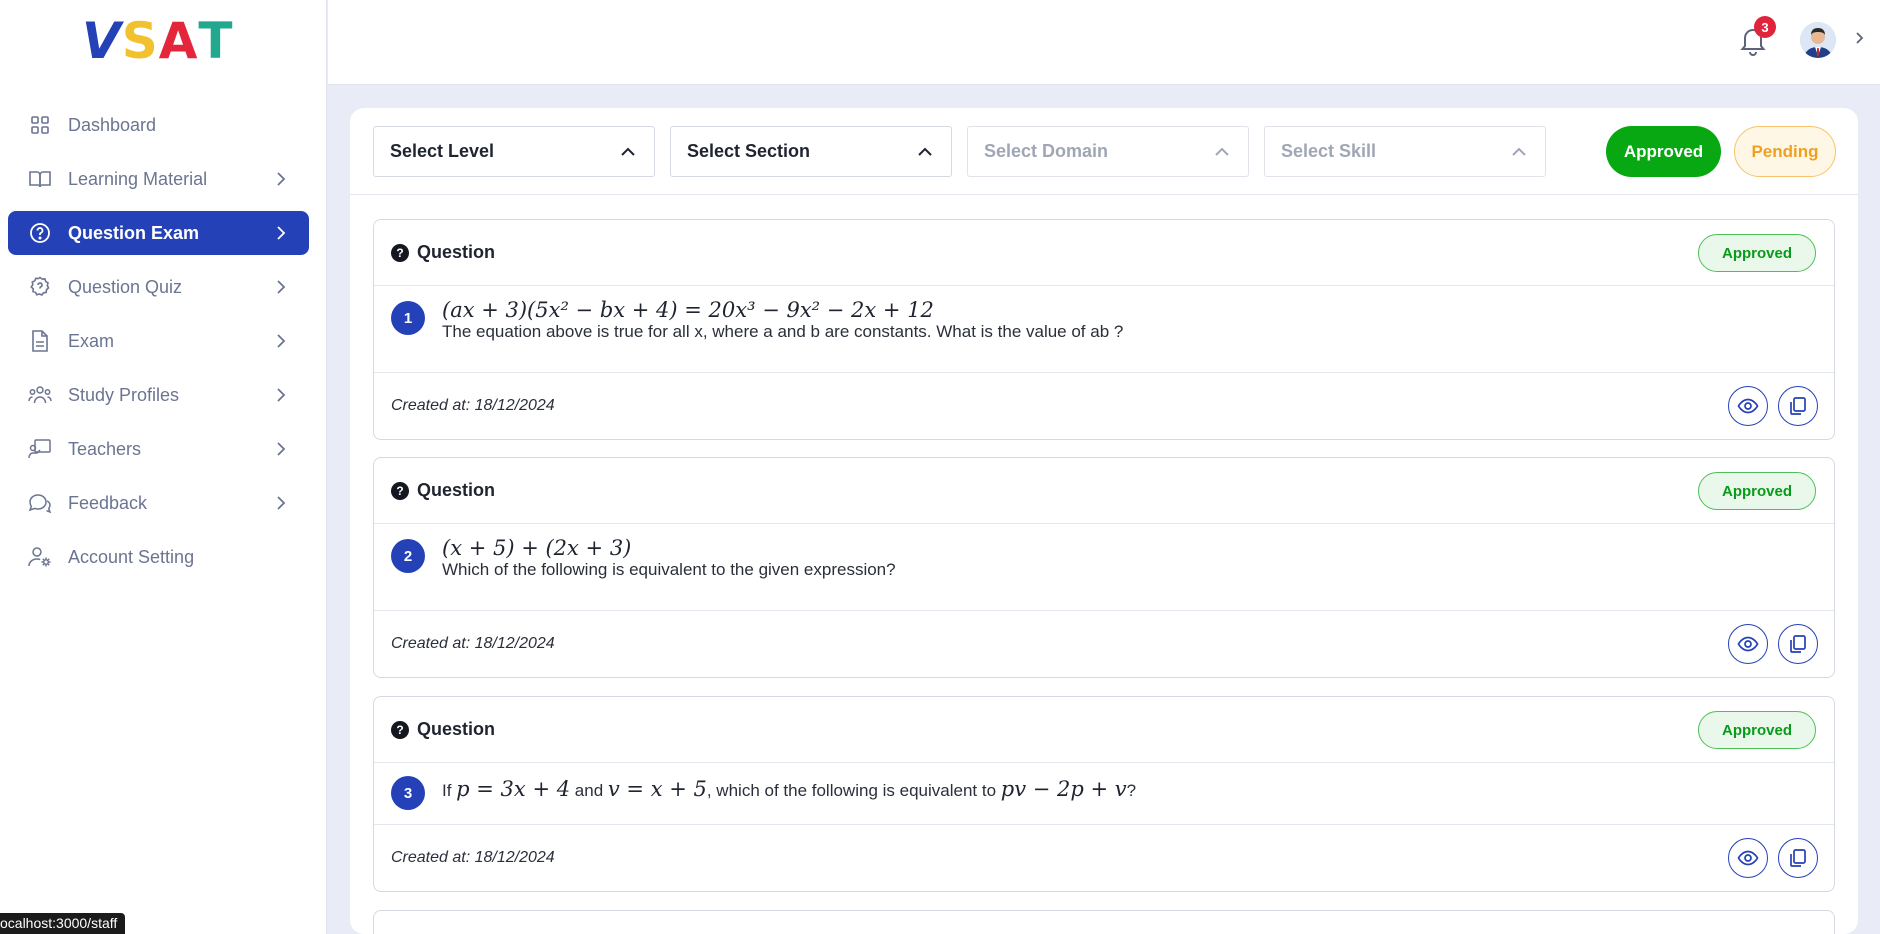 This screenshot has height=934, width=1880. What do you see at coordinates (158, 341) in the screenshot?
I see `sidebar-item-exam: Exam` at bounding box center [158, 341].